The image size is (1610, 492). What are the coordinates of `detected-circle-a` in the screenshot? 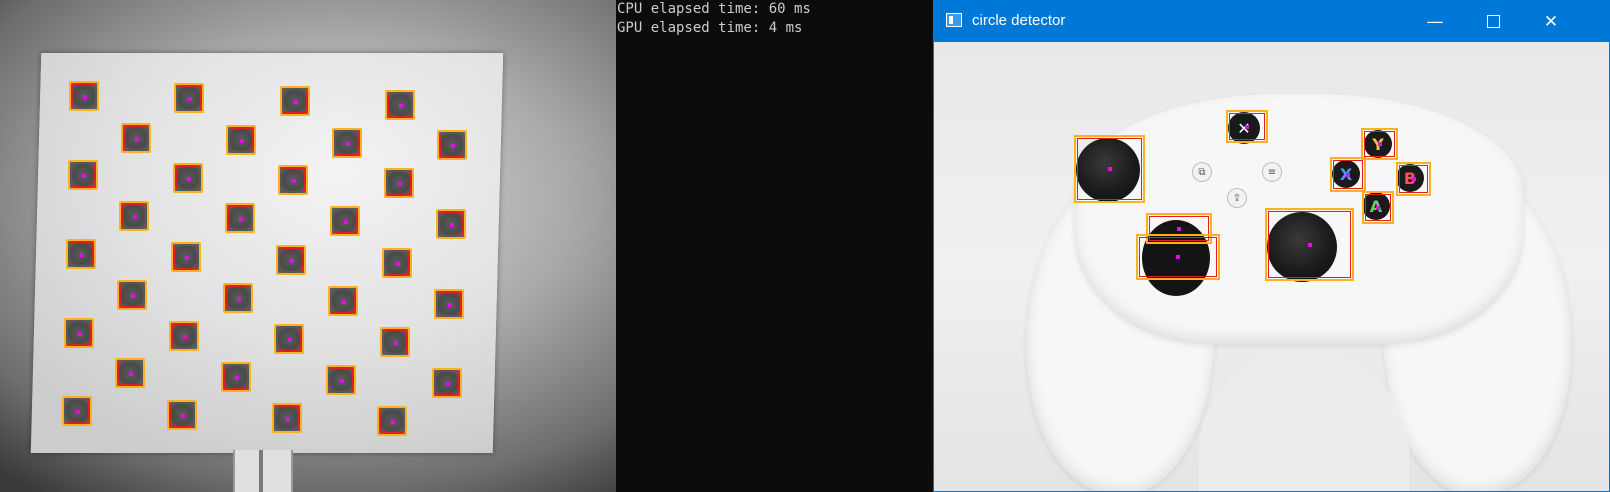 It's located at (1378, 207).